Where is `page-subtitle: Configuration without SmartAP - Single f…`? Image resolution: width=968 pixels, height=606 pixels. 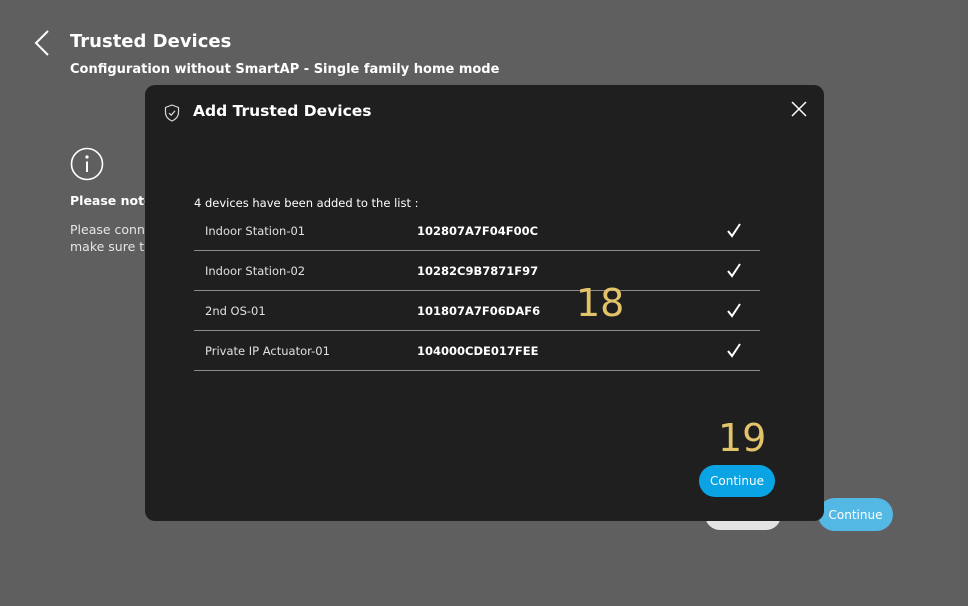 page-subtitle: Configuration without SmartAP - Single f… is located at coordinates (285, 69).